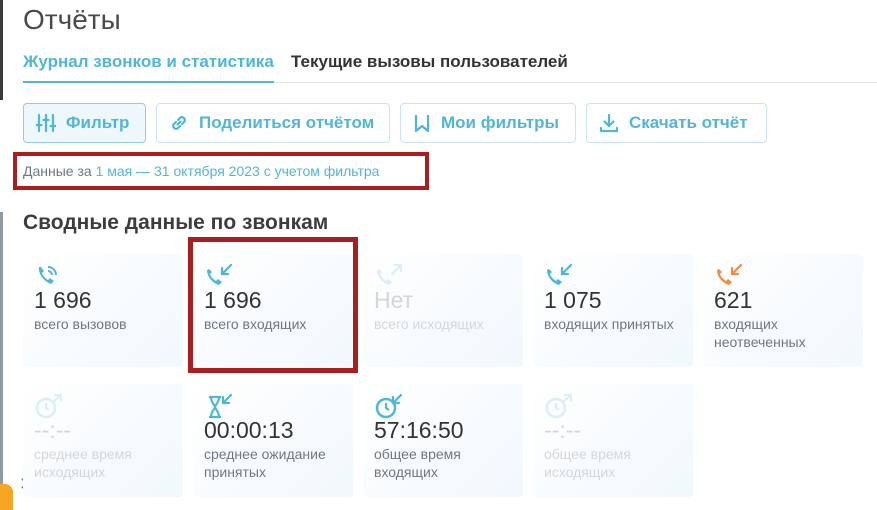 The height and width of the screenshot is (510, 877). I want to click on stat-label: всего вызовов, so click(80, 324).